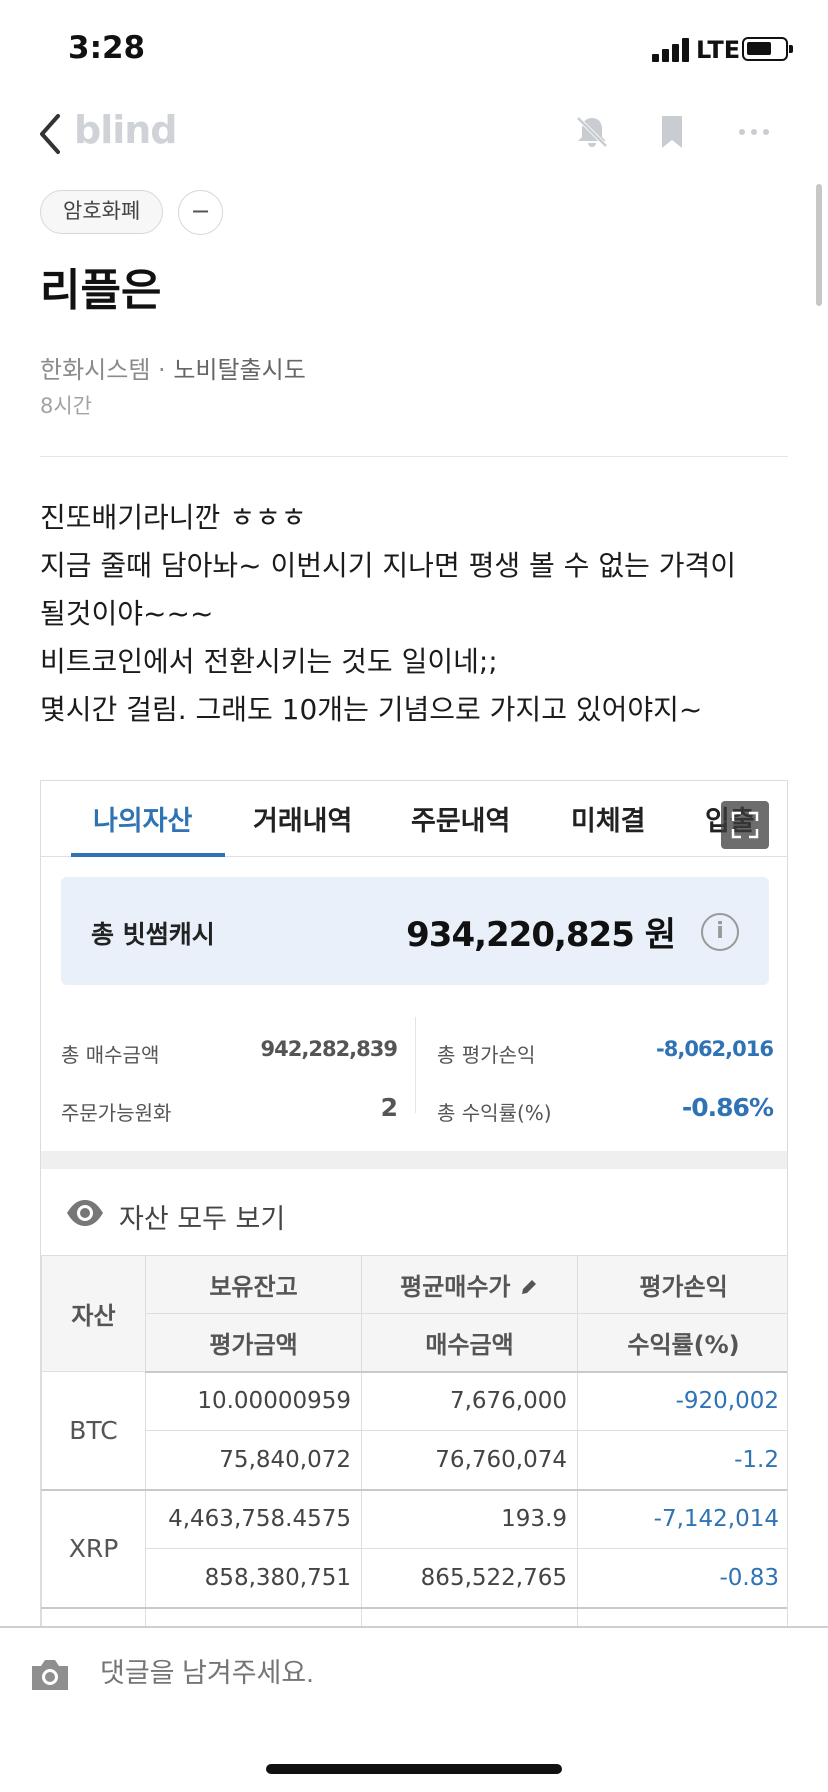 This screenshot has width=828, height=1792. What do you see at coordinates (469, 1578) in the screenshot?
I see `table-cell: 865,522,765` at bounding box center [469, 1578].